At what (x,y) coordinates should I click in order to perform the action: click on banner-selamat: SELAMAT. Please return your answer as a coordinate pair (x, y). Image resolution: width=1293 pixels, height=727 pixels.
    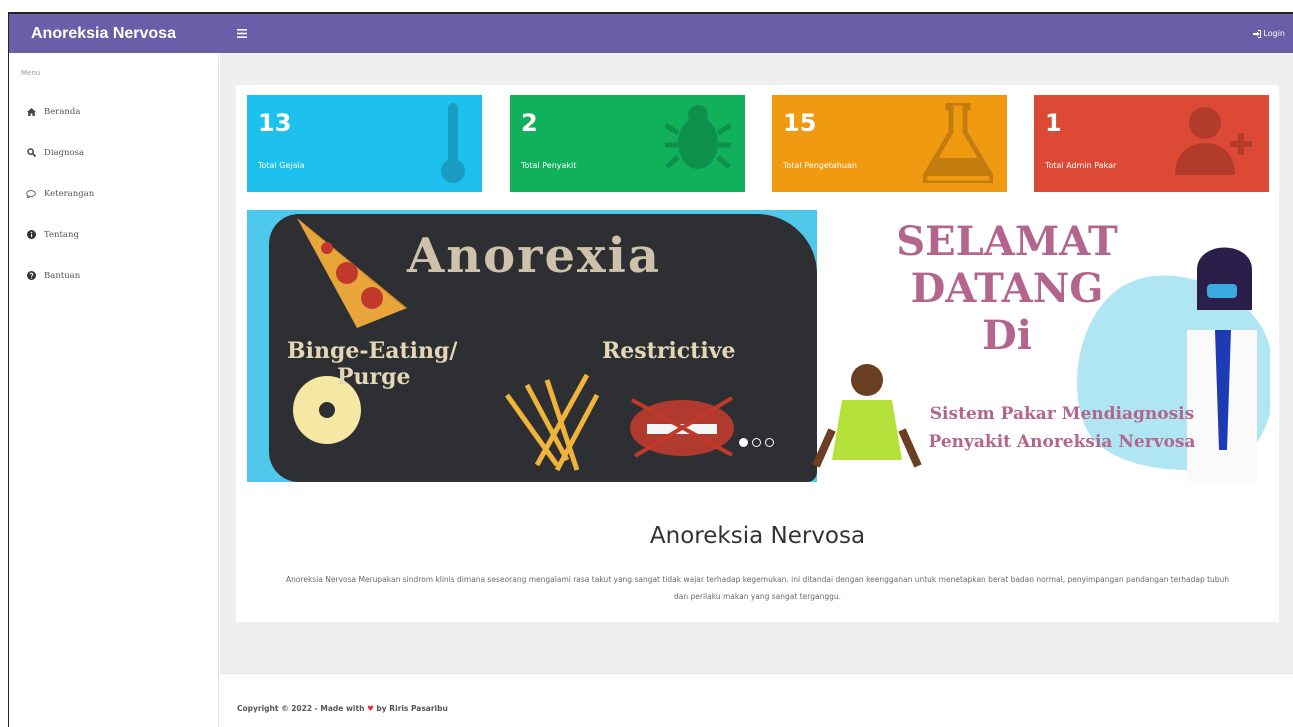
    Looking at the image, I should click on (1007, 241).